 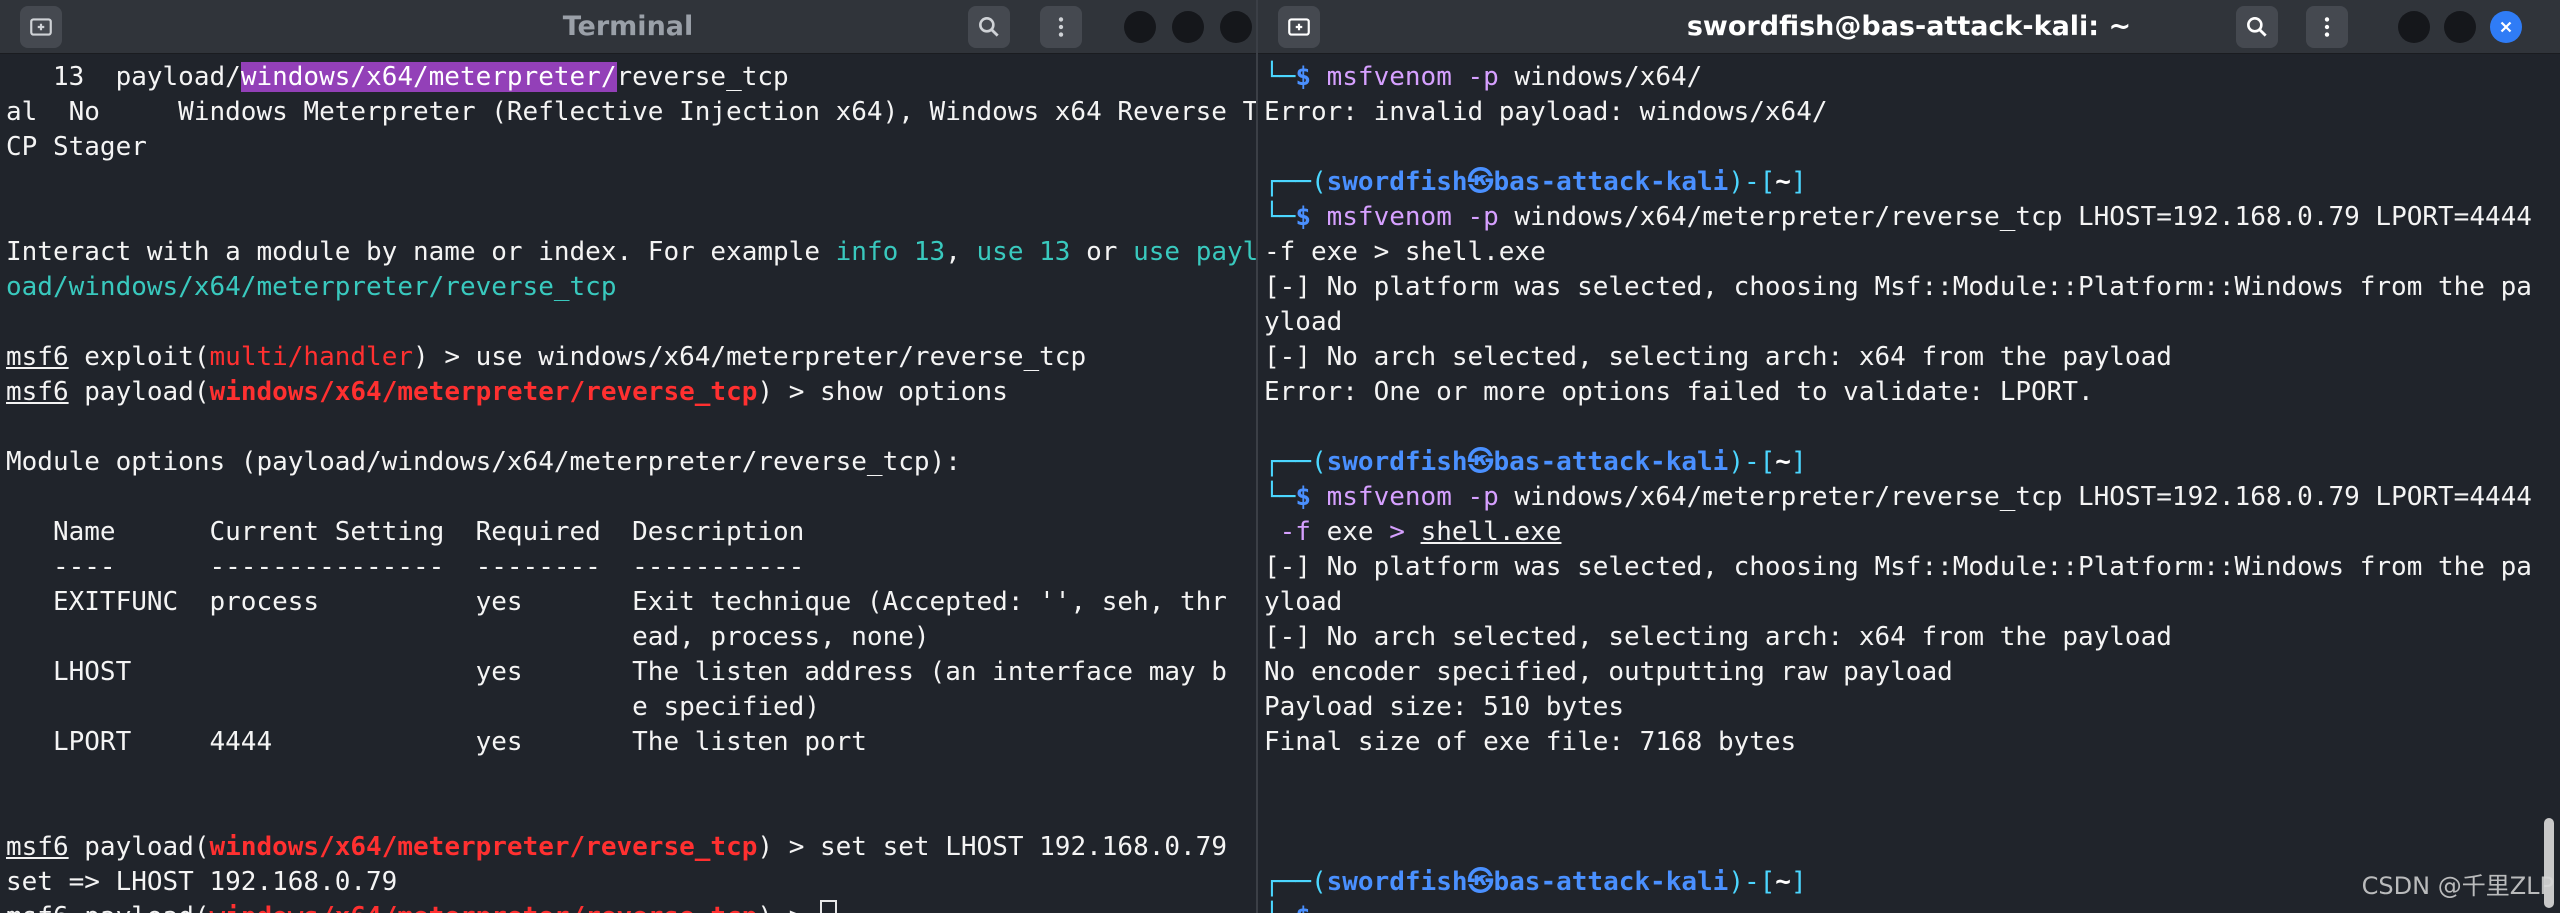 What do you see at coordinates (1491, 532) in the screenshot?
I see `terminal-text: shell.exe` at bounding box center [1491, 532].